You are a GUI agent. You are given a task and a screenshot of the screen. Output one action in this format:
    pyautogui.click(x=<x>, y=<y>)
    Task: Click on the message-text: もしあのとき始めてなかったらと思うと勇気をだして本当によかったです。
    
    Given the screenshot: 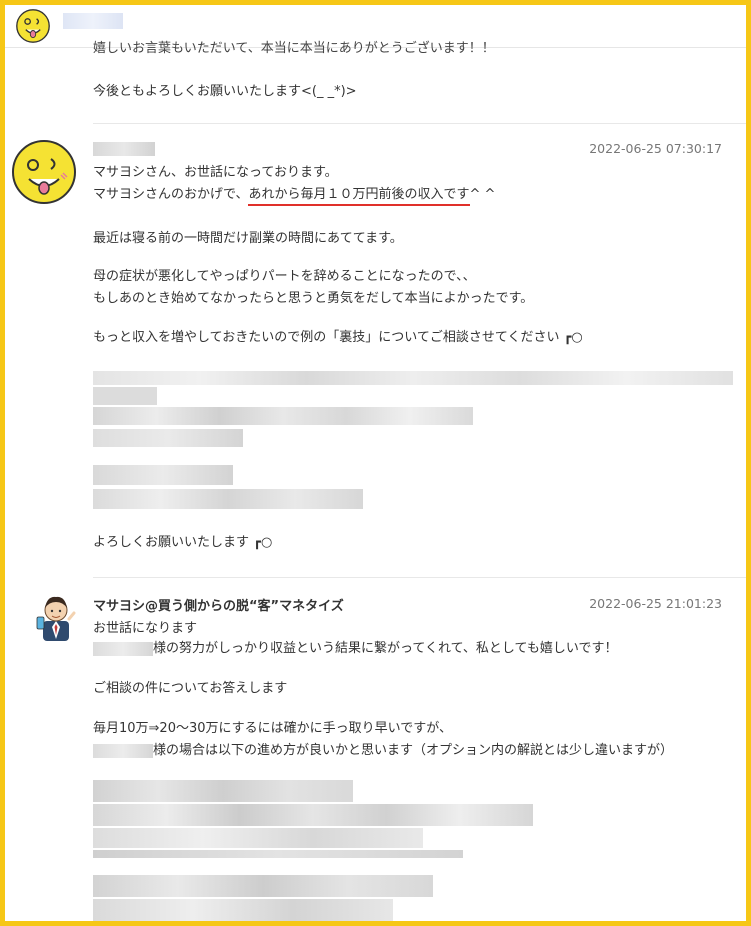 What is the action you would take?
    pyautogui.click(x=313, y=298)
    